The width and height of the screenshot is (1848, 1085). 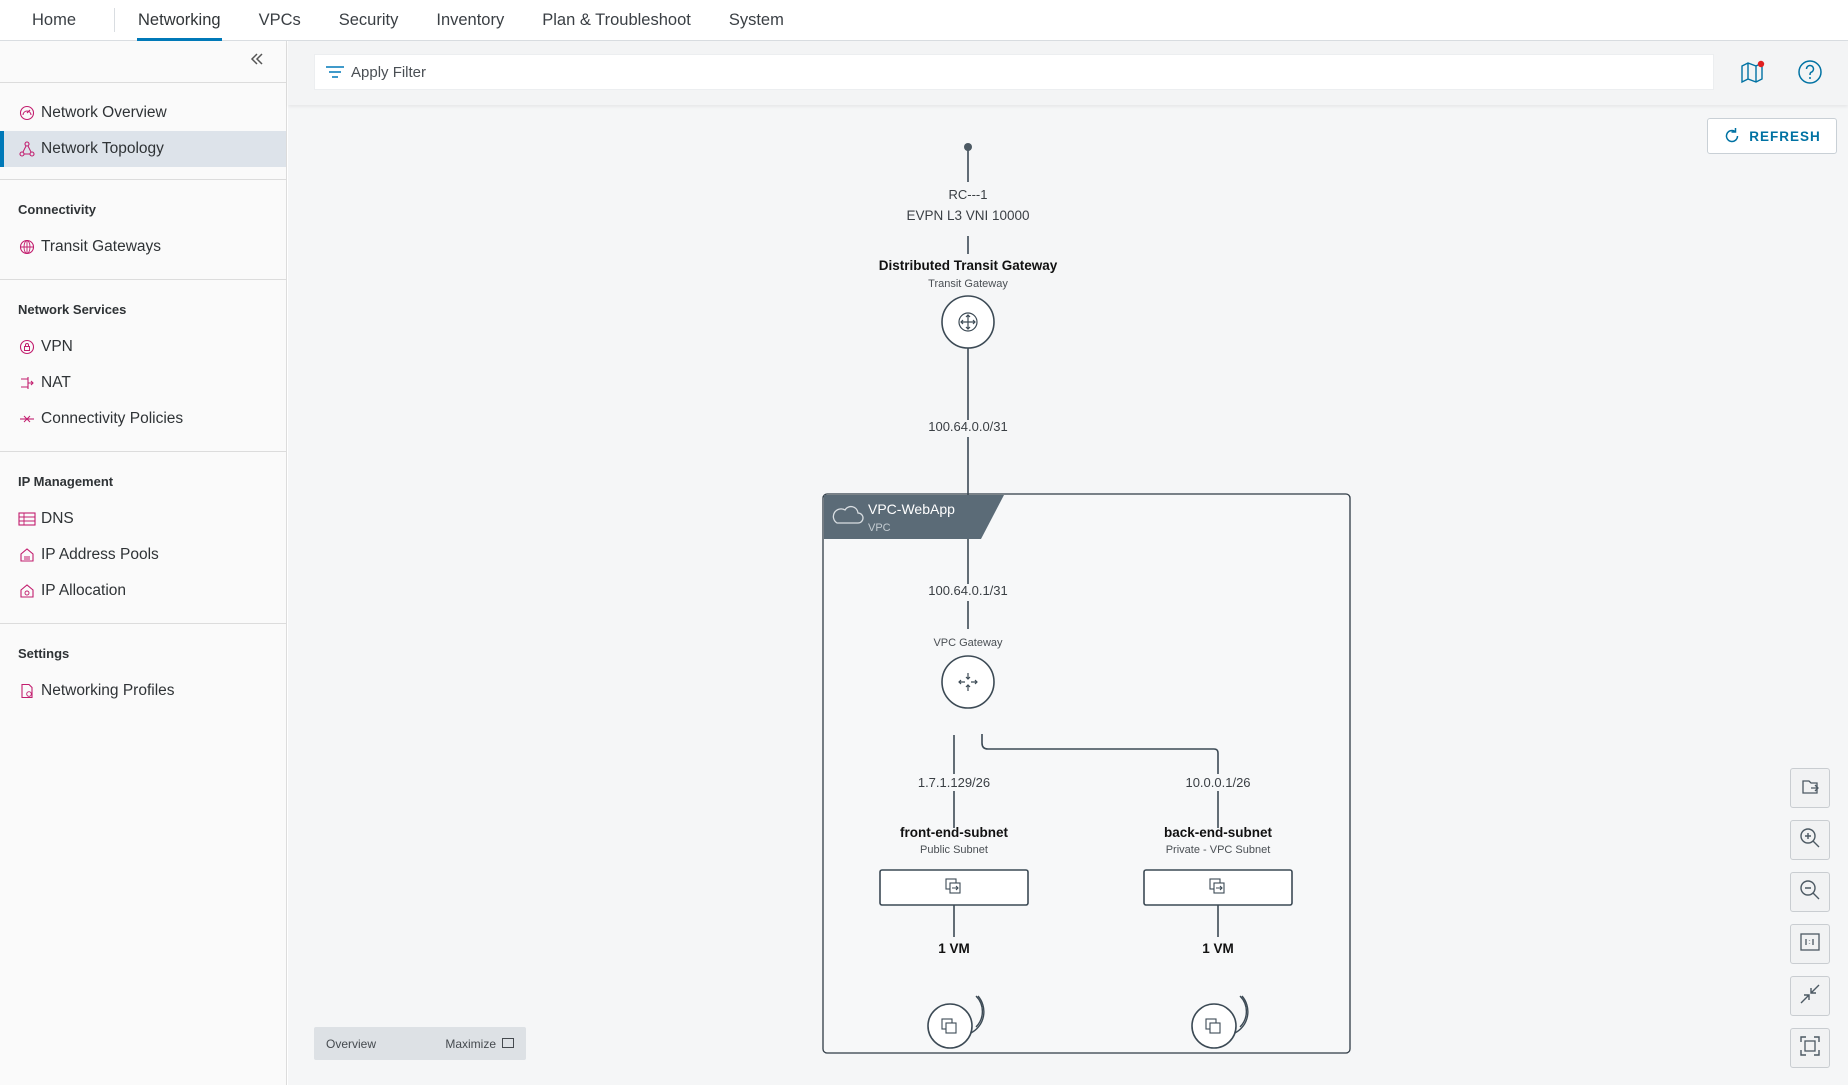 I want to click on profile-icon, so click(x=27, y=691).